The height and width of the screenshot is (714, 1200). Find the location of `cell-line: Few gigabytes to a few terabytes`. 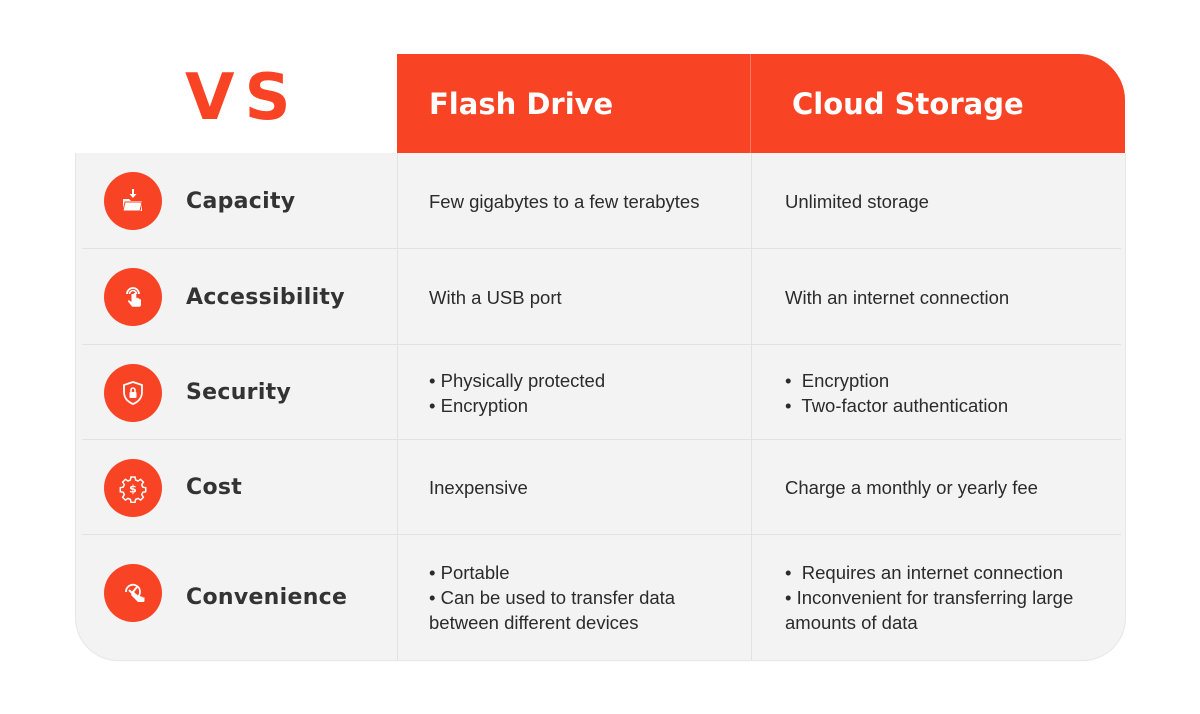

cell-line: Few gigabytes to a few terabytes is located at coordinates (564, 201).